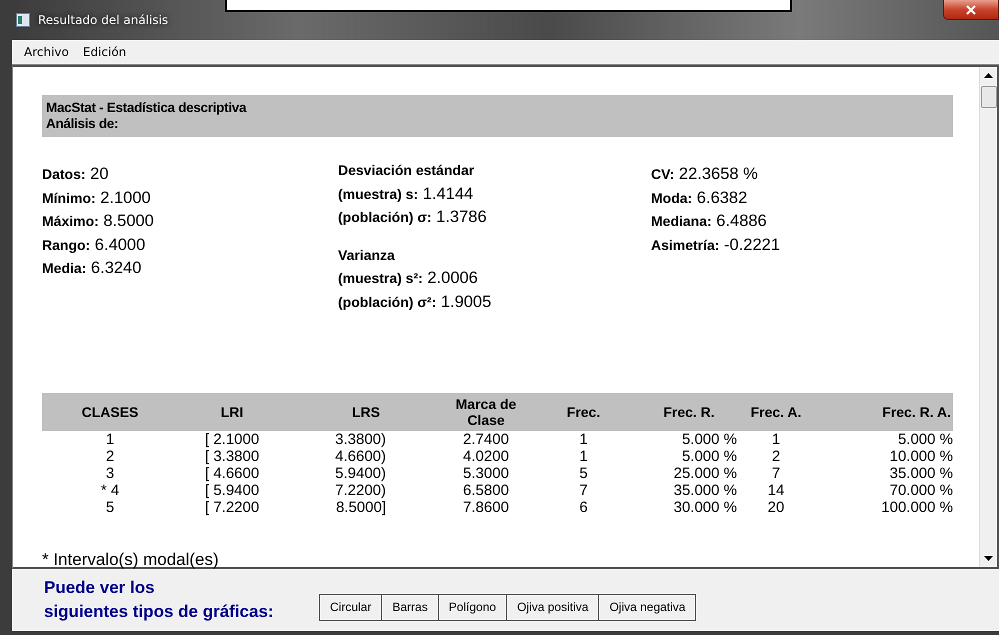  I want to click on column-header: Frec. R., so click(689, 412).